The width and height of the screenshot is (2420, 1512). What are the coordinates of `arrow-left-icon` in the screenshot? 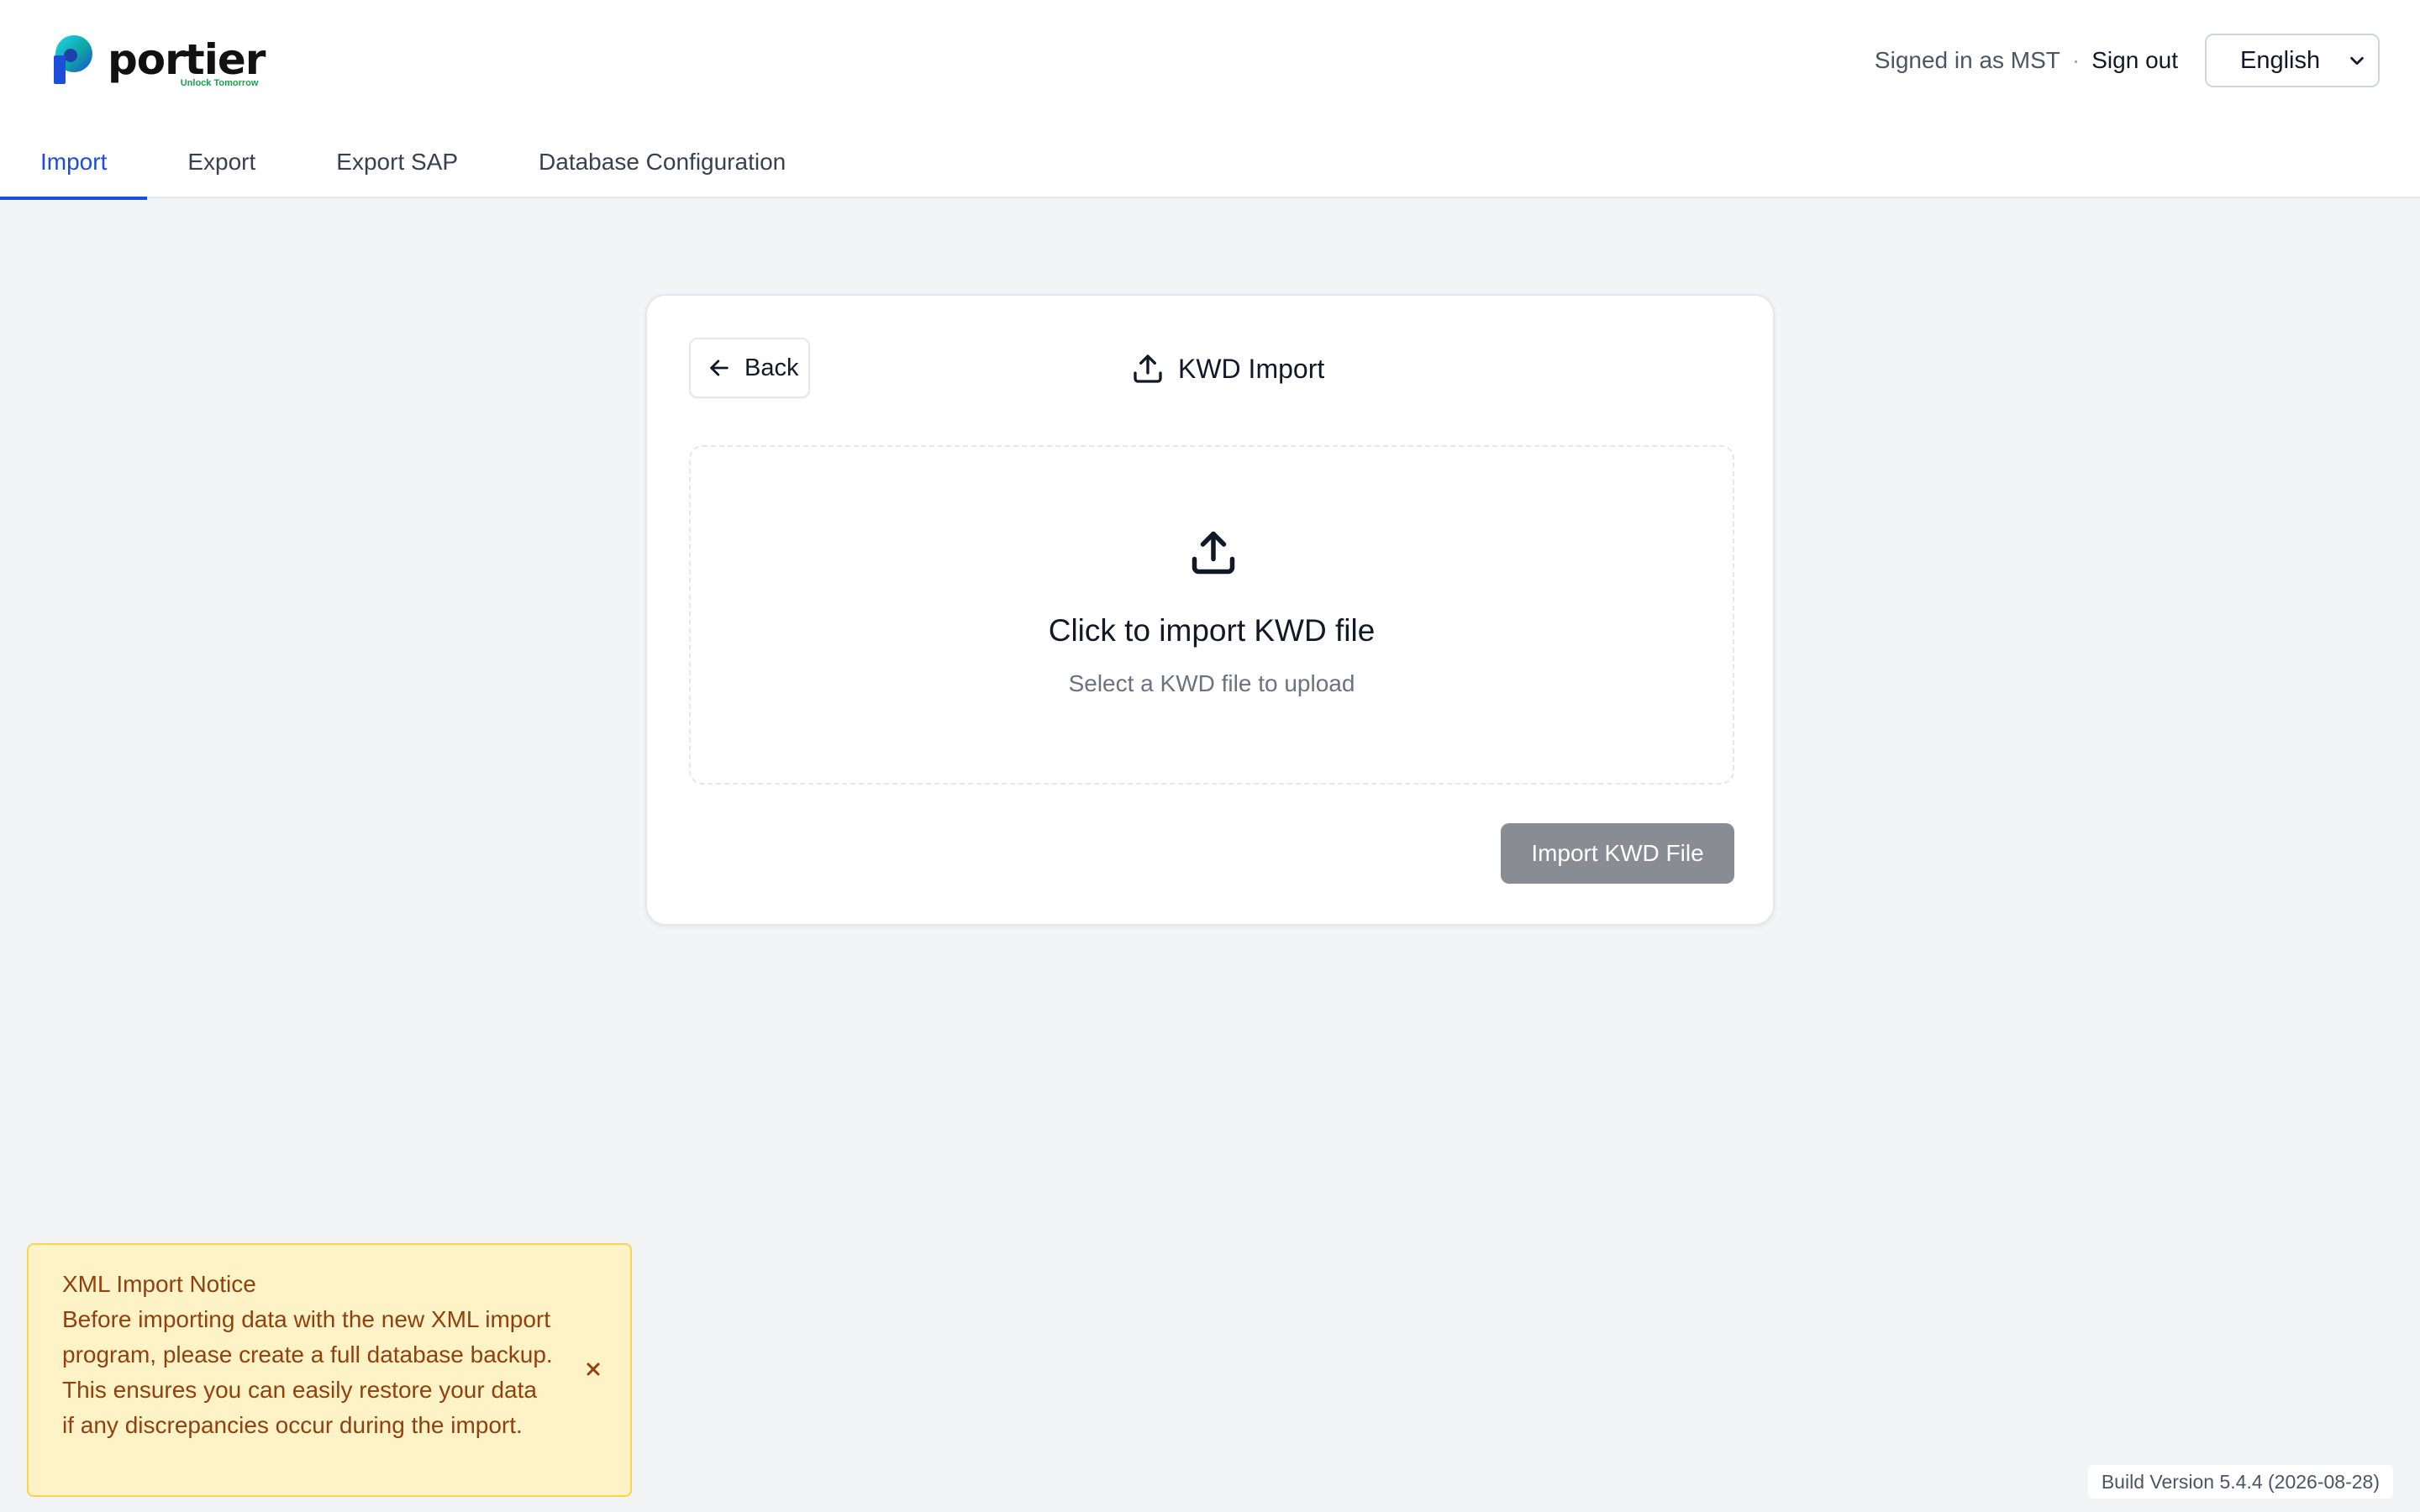 It's located at (719, 368).